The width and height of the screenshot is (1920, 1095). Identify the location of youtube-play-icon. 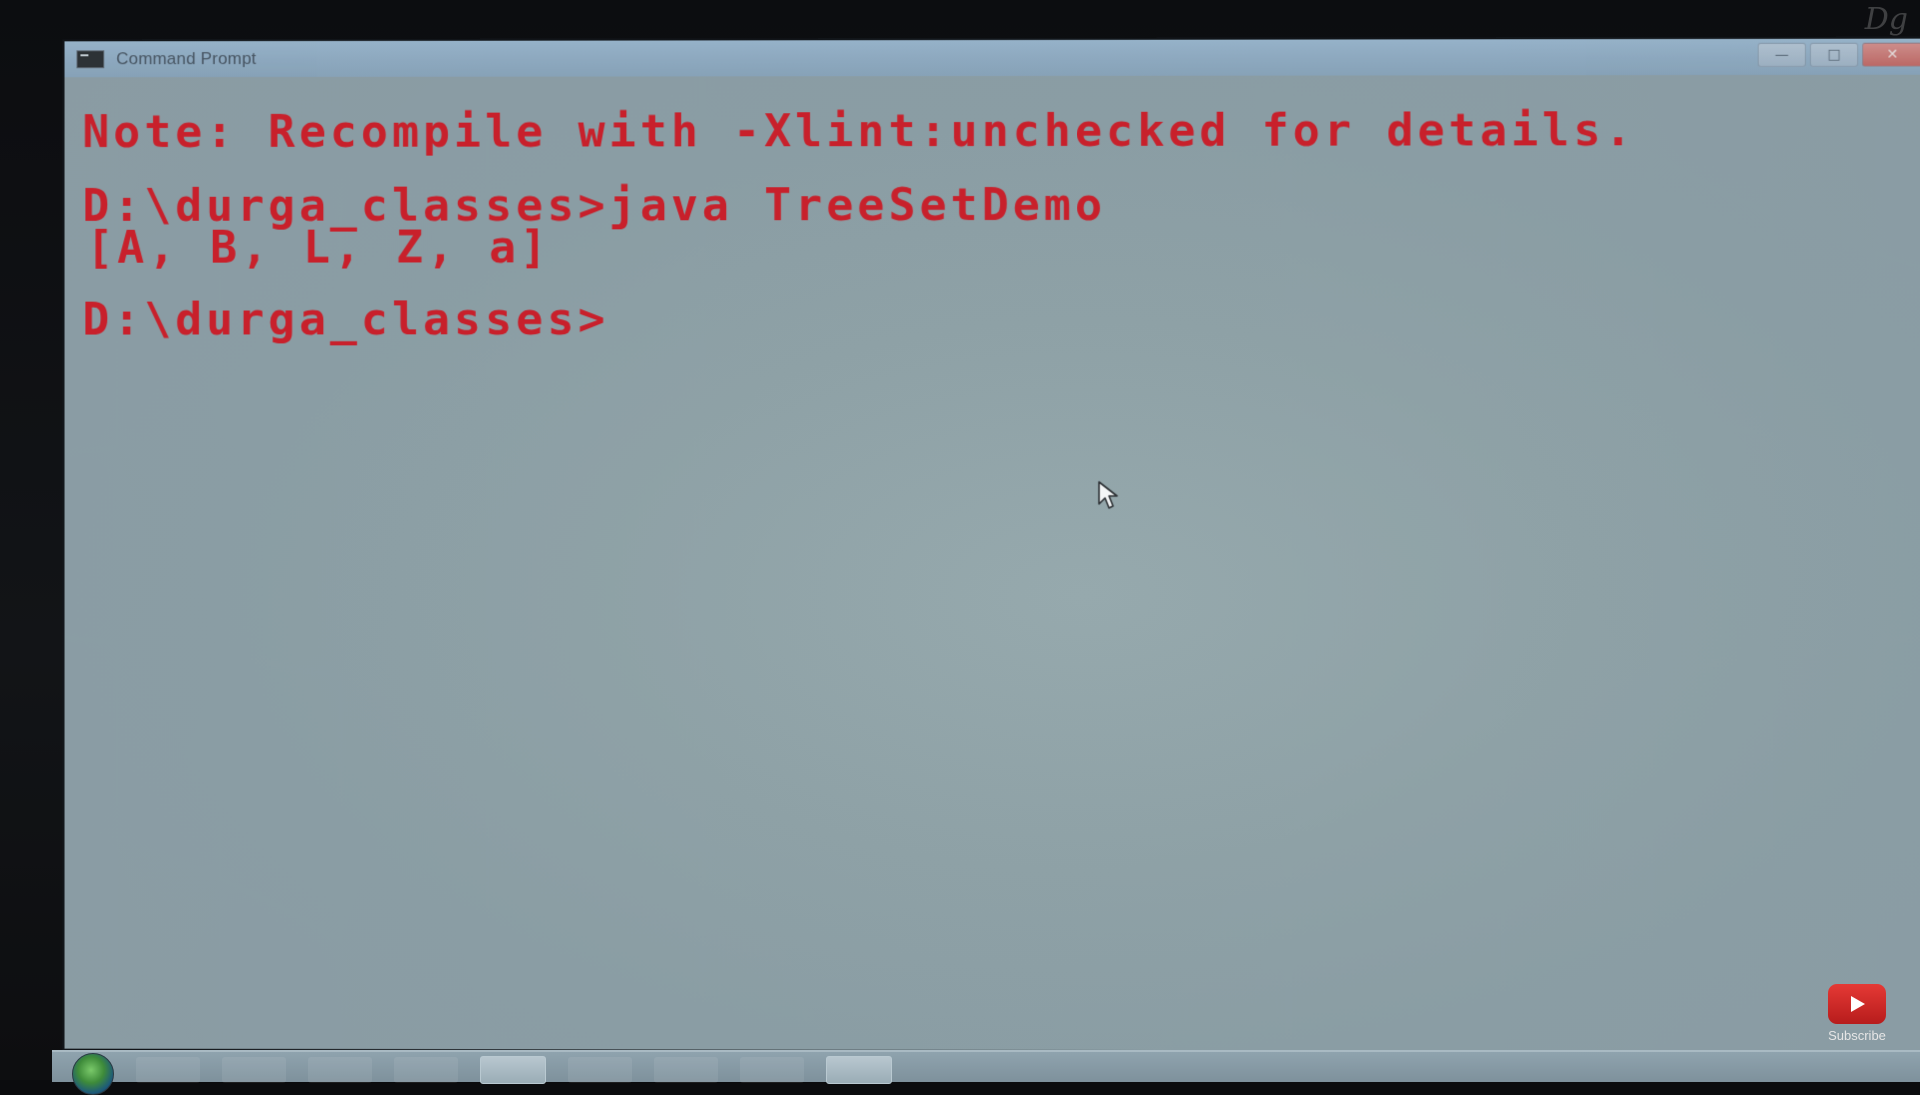
(1857, 1004).